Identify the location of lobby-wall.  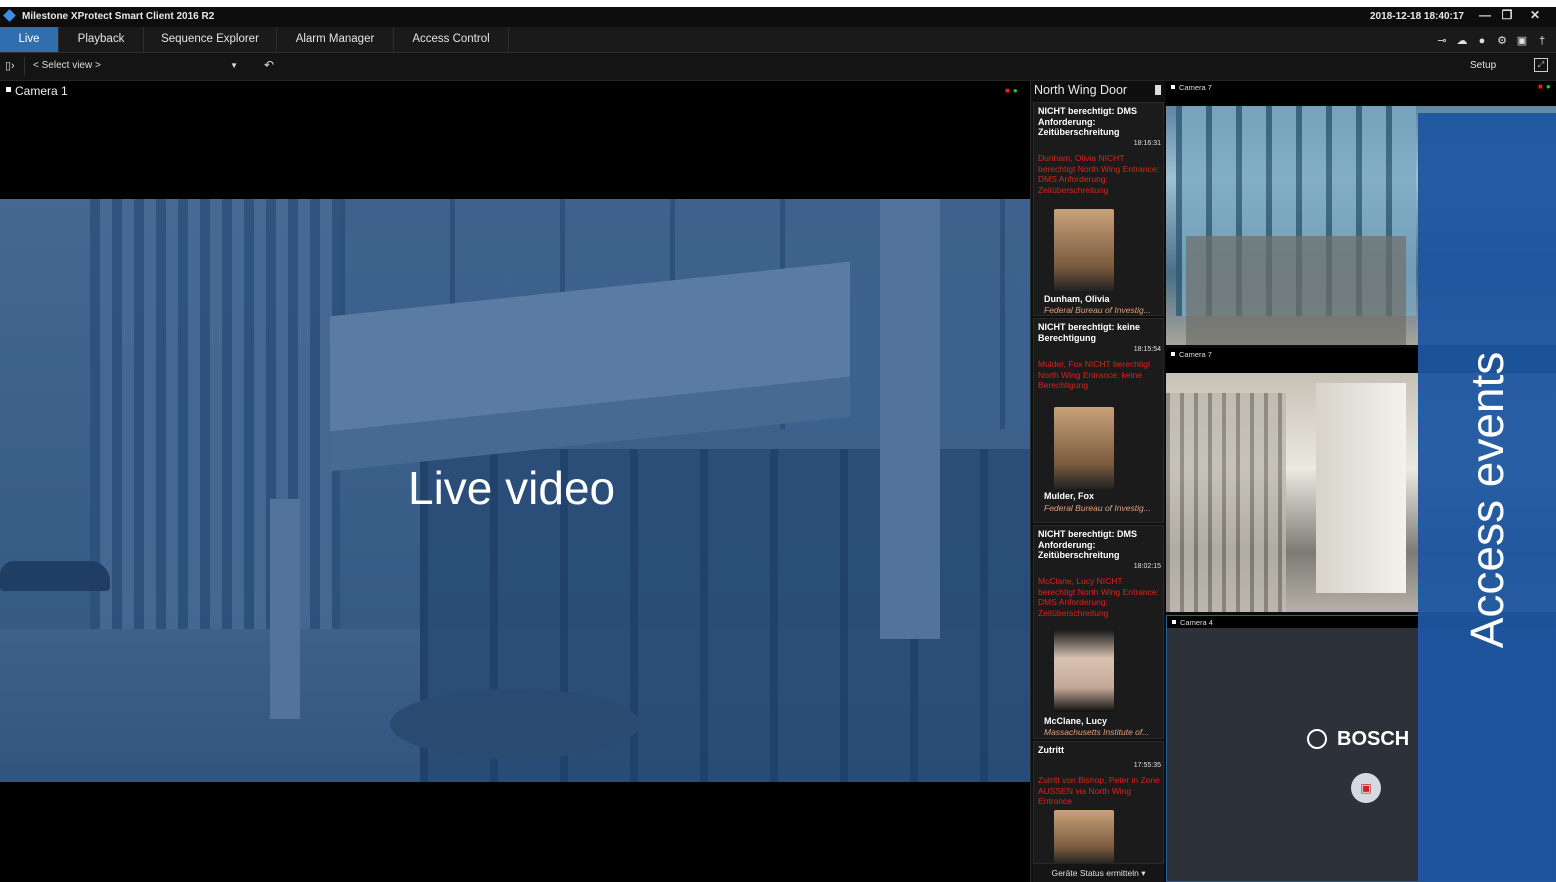
(1226, 502).